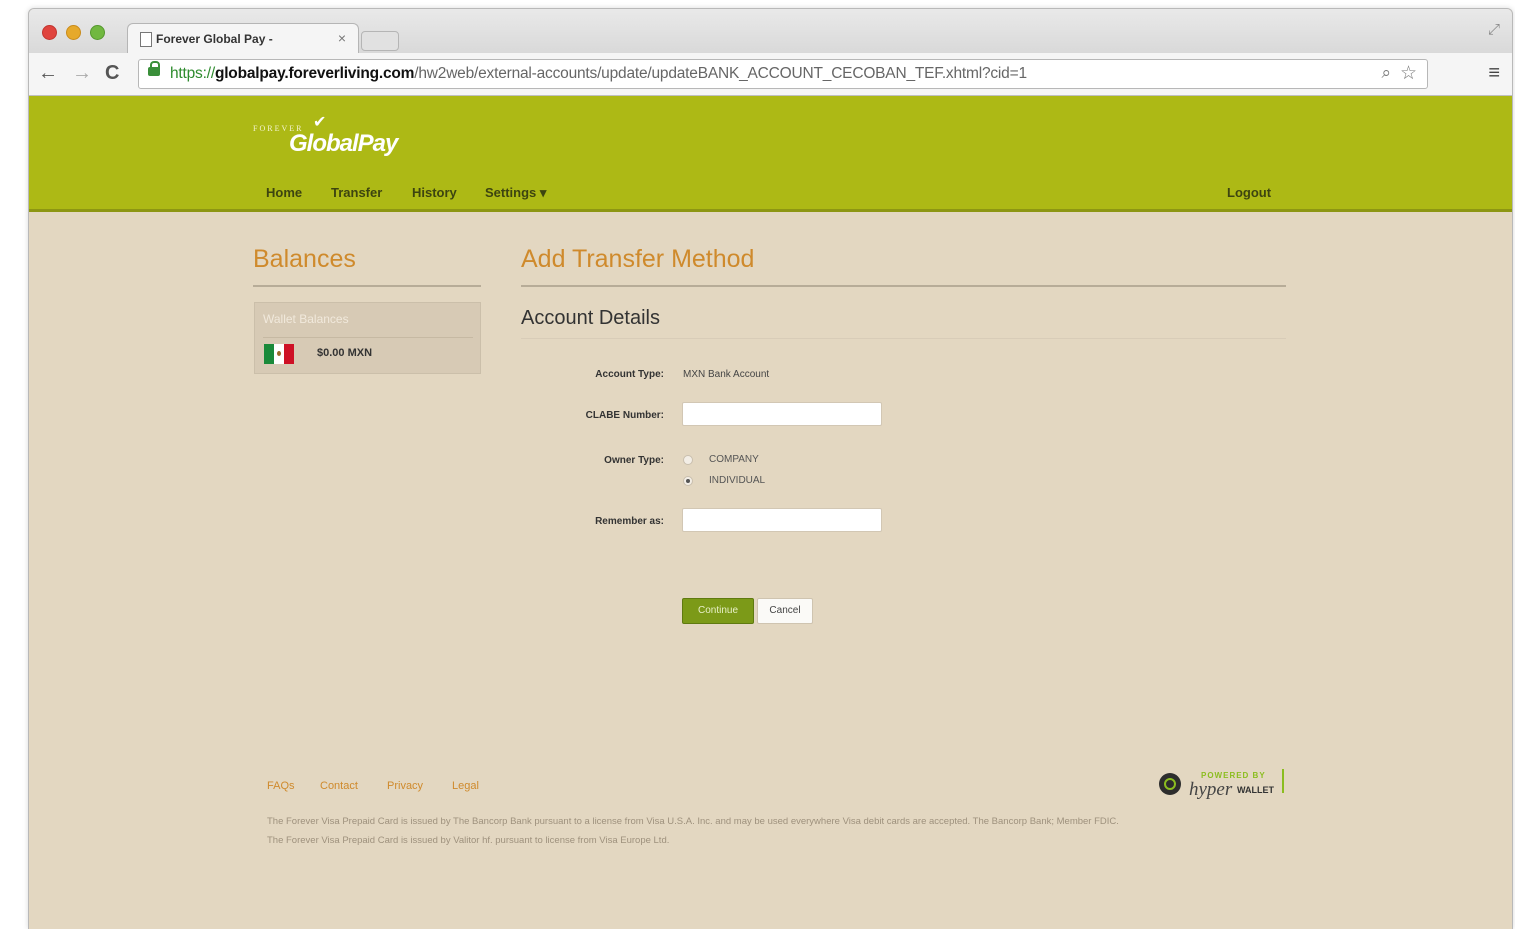  I want to click on clabe-number-input, so click(782, 414).